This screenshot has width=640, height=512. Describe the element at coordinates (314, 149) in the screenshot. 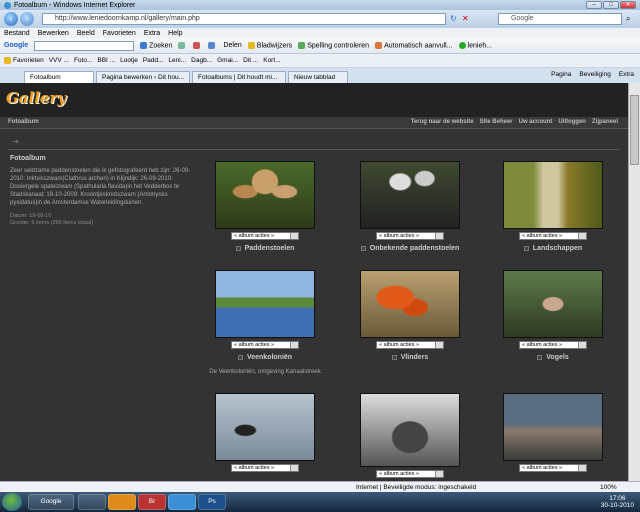

I see `divider` at that location.